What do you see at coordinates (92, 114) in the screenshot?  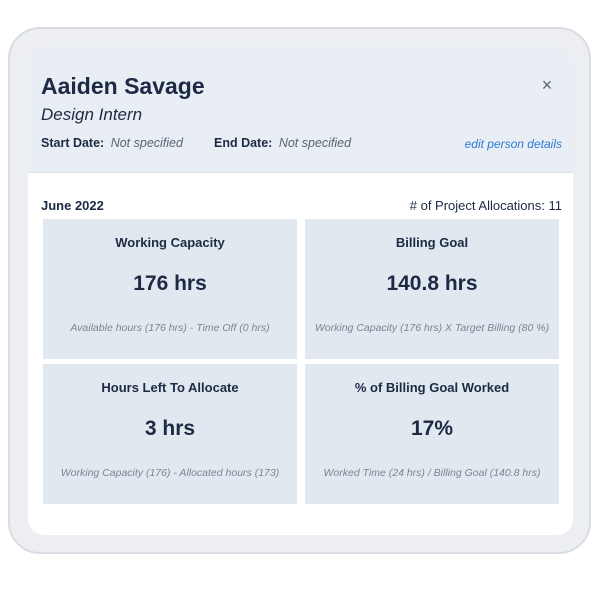 I see `person-role: Design Intern` at bounding box center [92, 114].